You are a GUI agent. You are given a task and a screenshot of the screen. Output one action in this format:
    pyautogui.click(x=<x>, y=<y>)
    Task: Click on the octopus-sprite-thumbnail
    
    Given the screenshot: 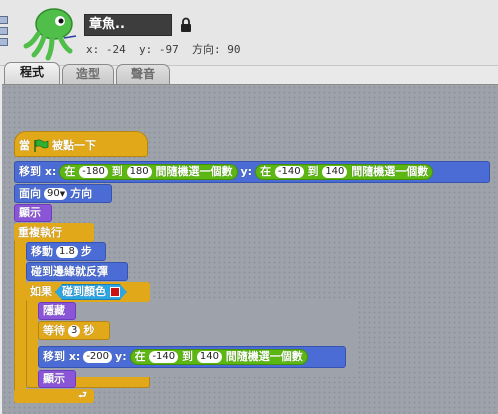 What is the action you would take?
    pyautogui.click(x=50, y=34)
    